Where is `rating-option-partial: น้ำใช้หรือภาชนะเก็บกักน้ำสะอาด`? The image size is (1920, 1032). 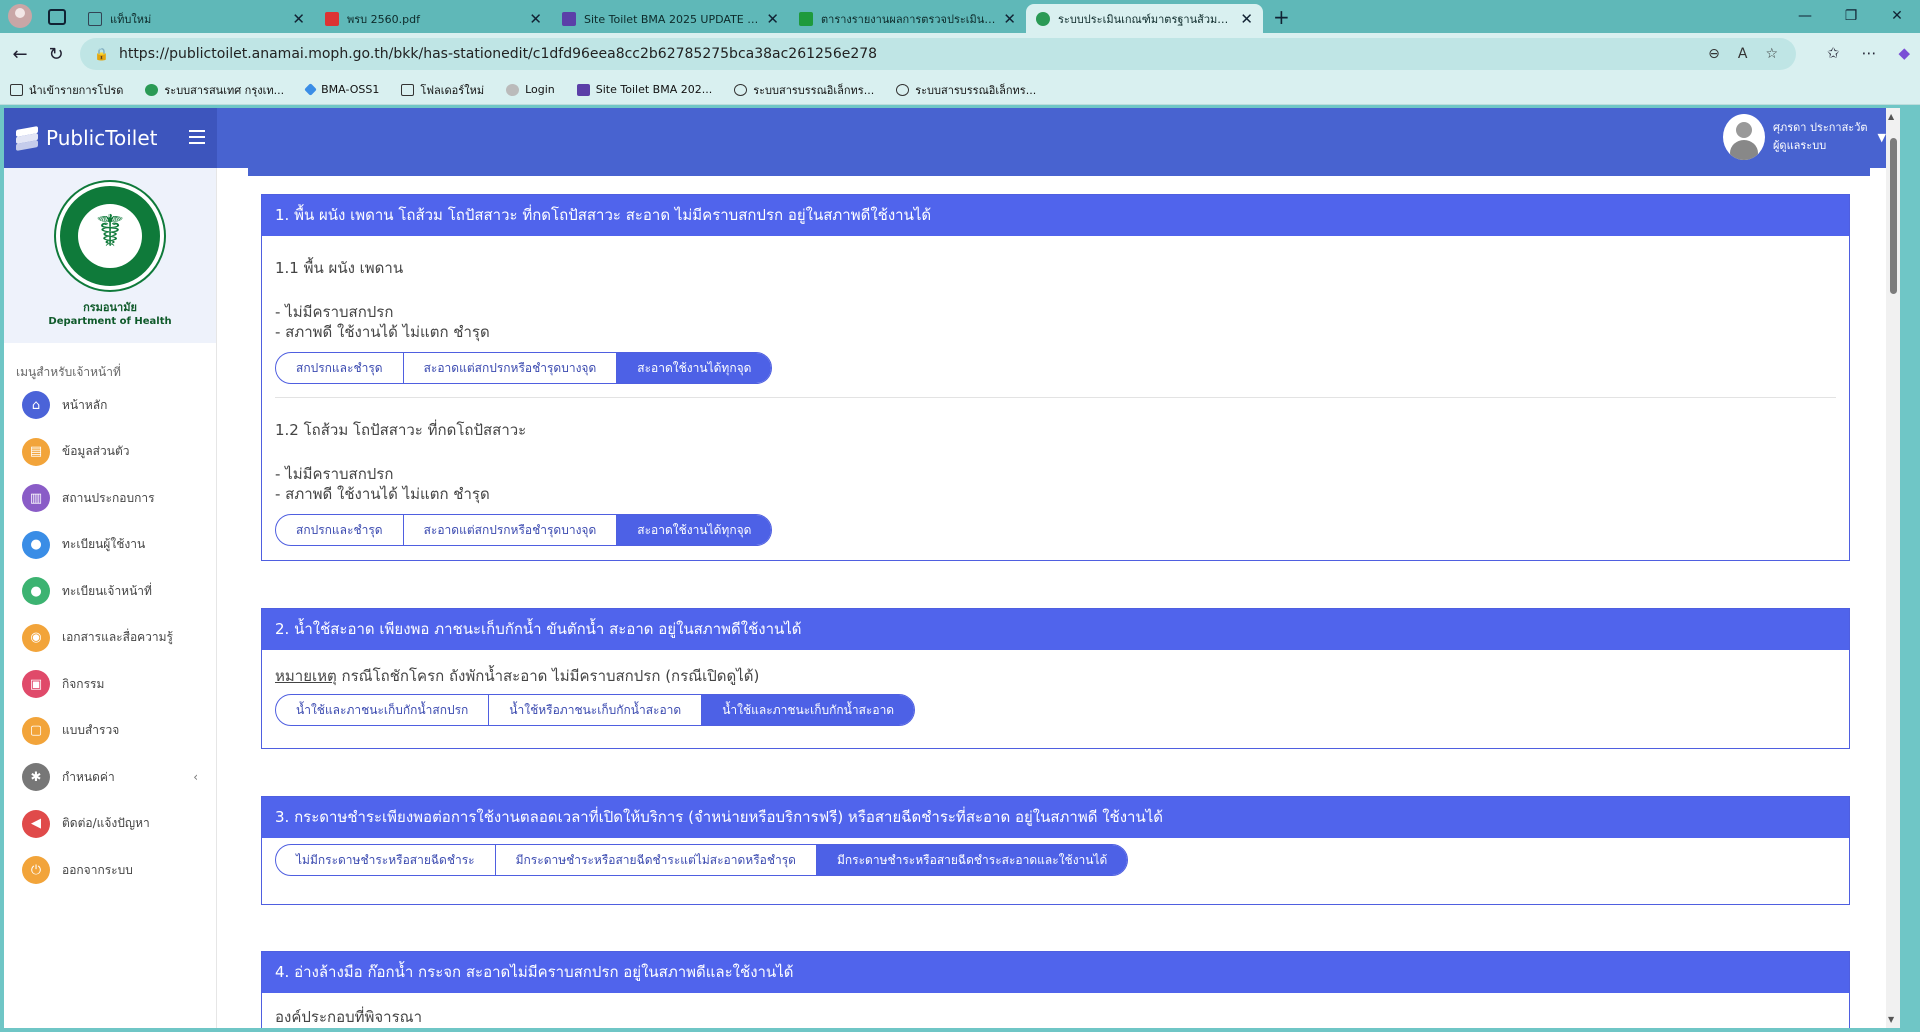 rating-option-partial: น้ำใช้หรือภาชนะเก็บกักน้ำสะอาด is located at coordinates (596, 710).